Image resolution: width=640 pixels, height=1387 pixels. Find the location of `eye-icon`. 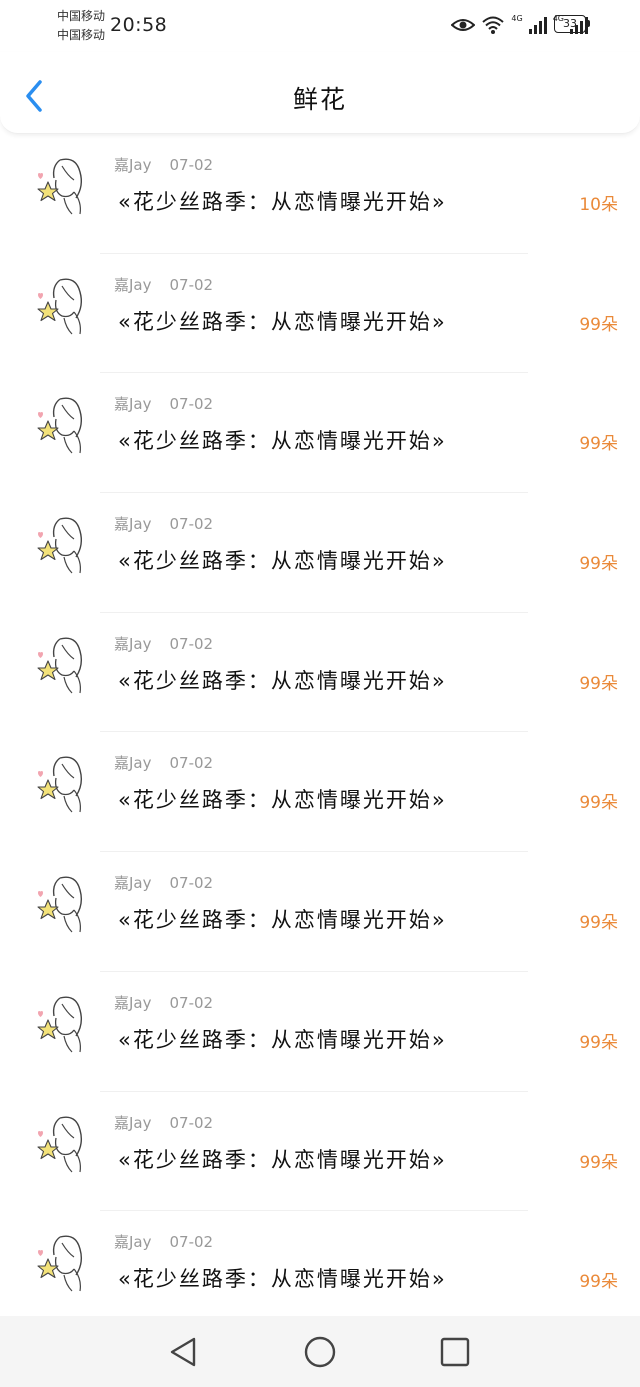

eye-icon is located at coordinates (463, 25).